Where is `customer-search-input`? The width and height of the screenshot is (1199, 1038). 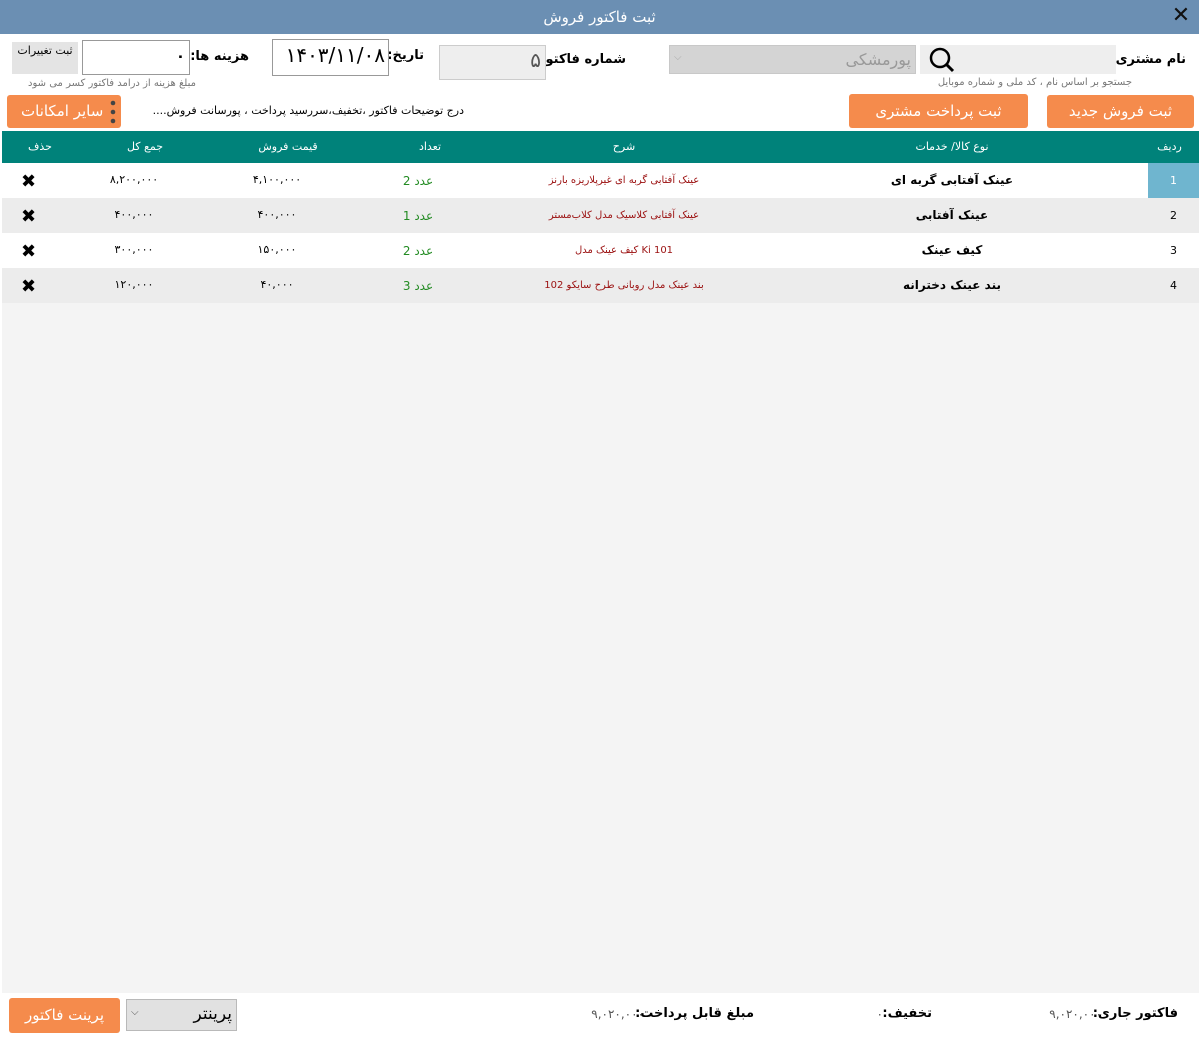 customer-search-input is located at coordinates (1039, 59).